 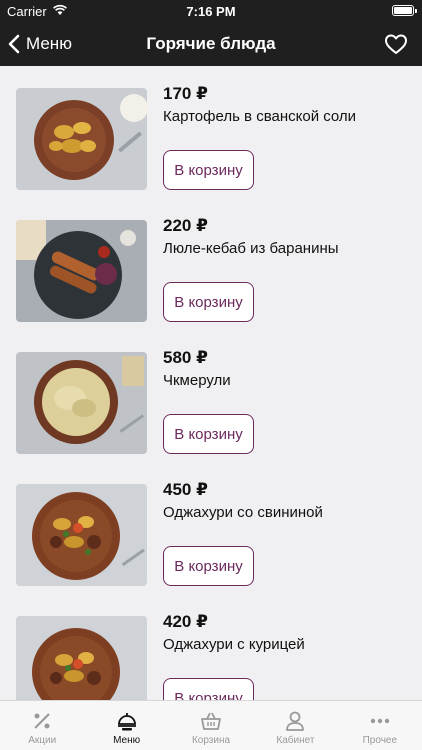 I want to click on tab-cart: Корзина, so click(x=211, y=725).